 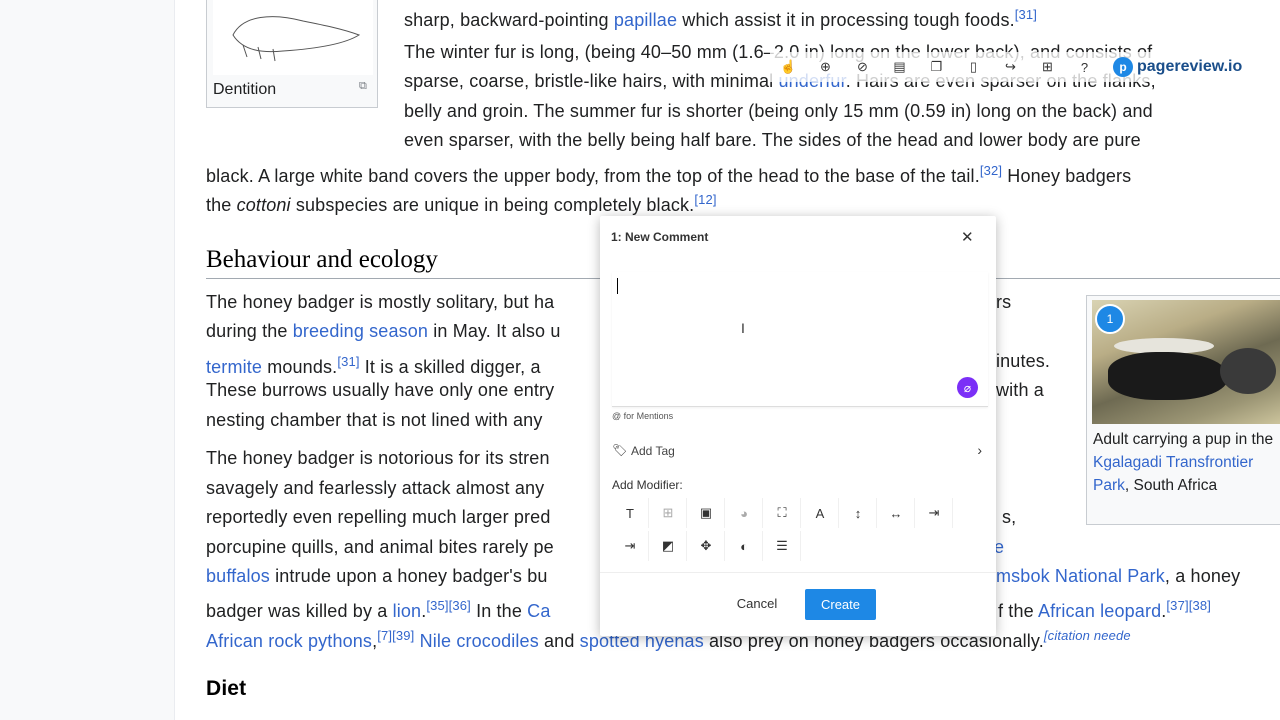 What do you see at coordinates (653, 451) in the screenshot?
I see `add-tag-label: Add Tag` at bounding box center [653, 451].